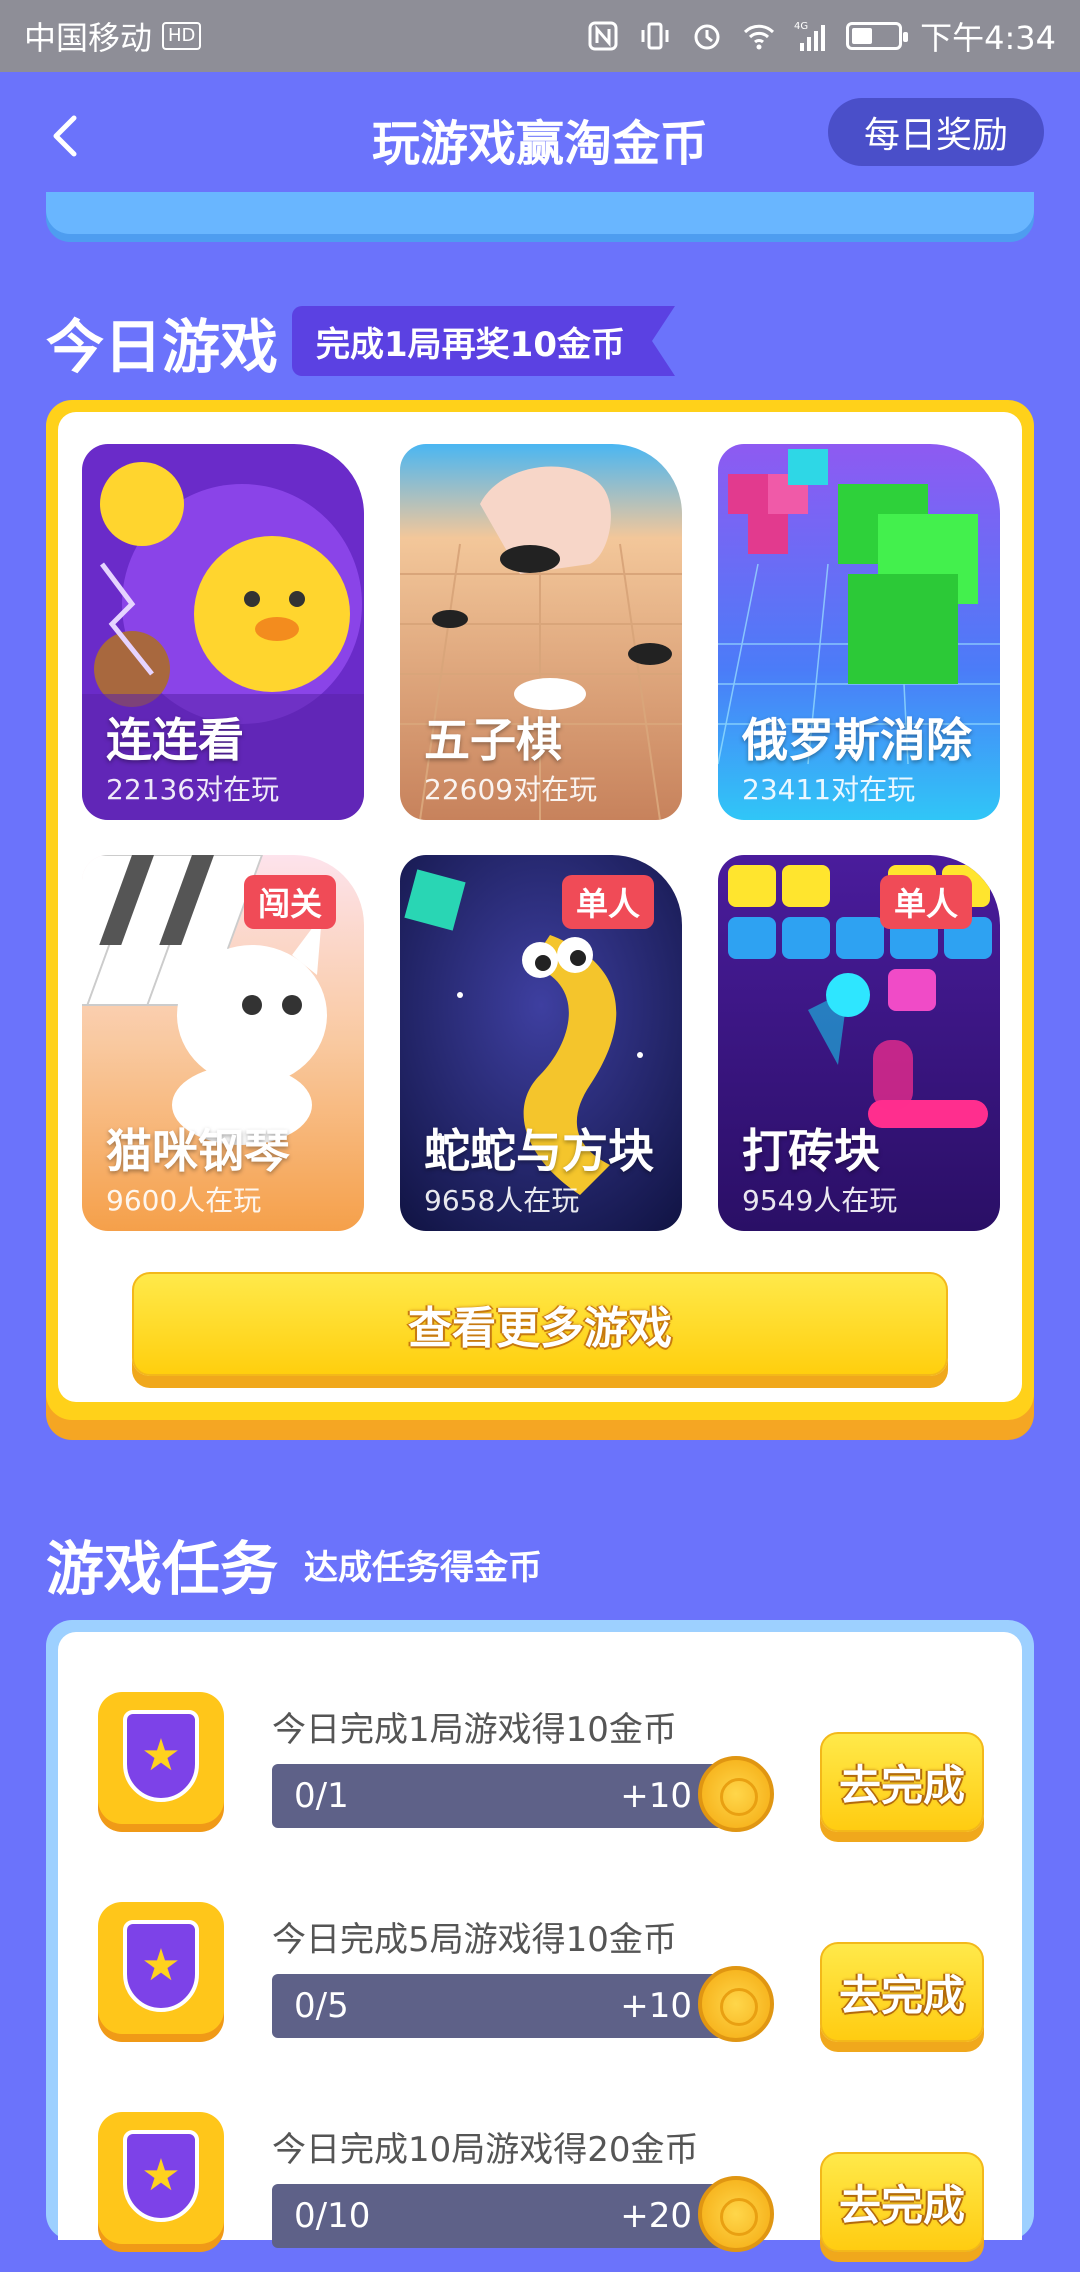 Image resolution: width=1080 pixels, height=2272 pixels. What do you see at coordinates (759, 36) in the screenshot?
I see `wifi-icon` at bounding box center [759, 36].